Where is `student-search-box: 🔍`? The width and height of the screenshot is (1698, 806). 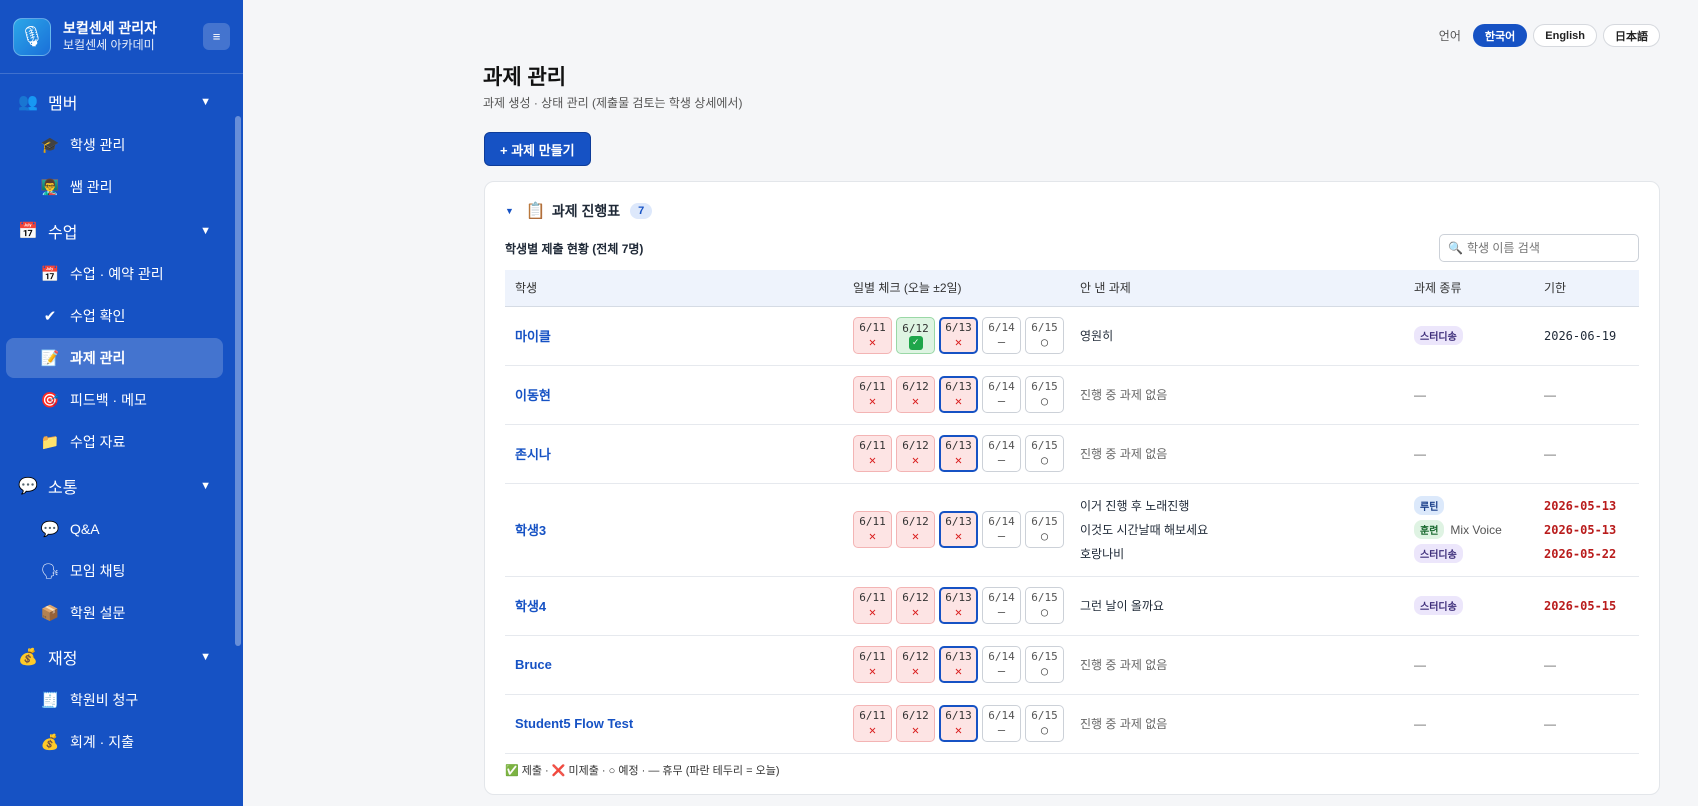 student-search-box: 🔍 is located at coordinates (1539, 248).